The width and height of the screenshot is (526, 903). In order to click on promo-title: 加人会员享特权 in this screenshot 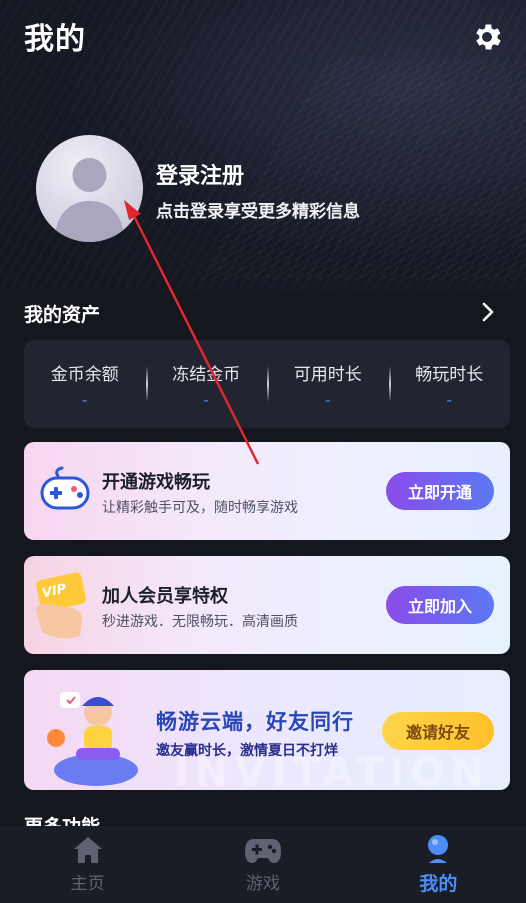, I will do `click(165, 596)`.